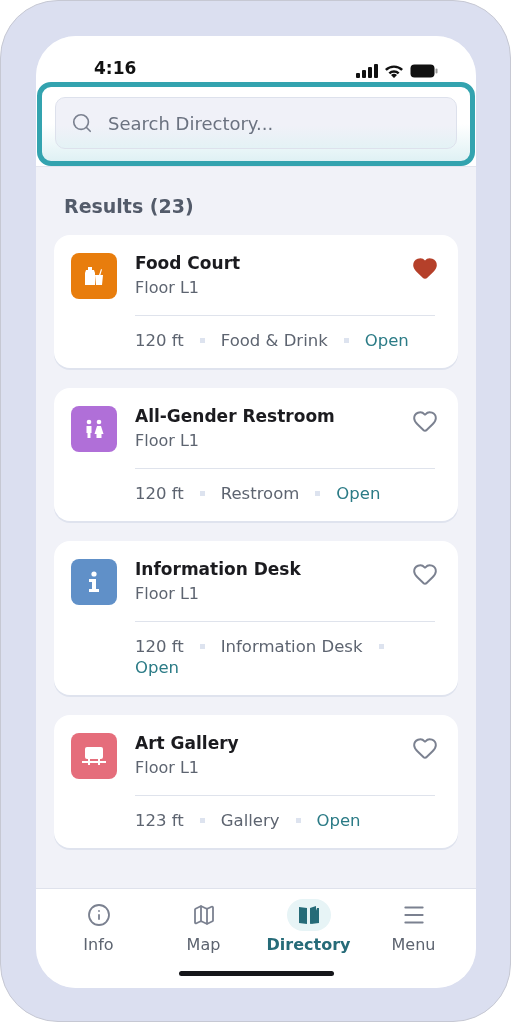 The height and width of the screenshot is (1024, 511). Describe the element at coordinates (424, 71) in the screenshot. I see `battery-icon` at that location.